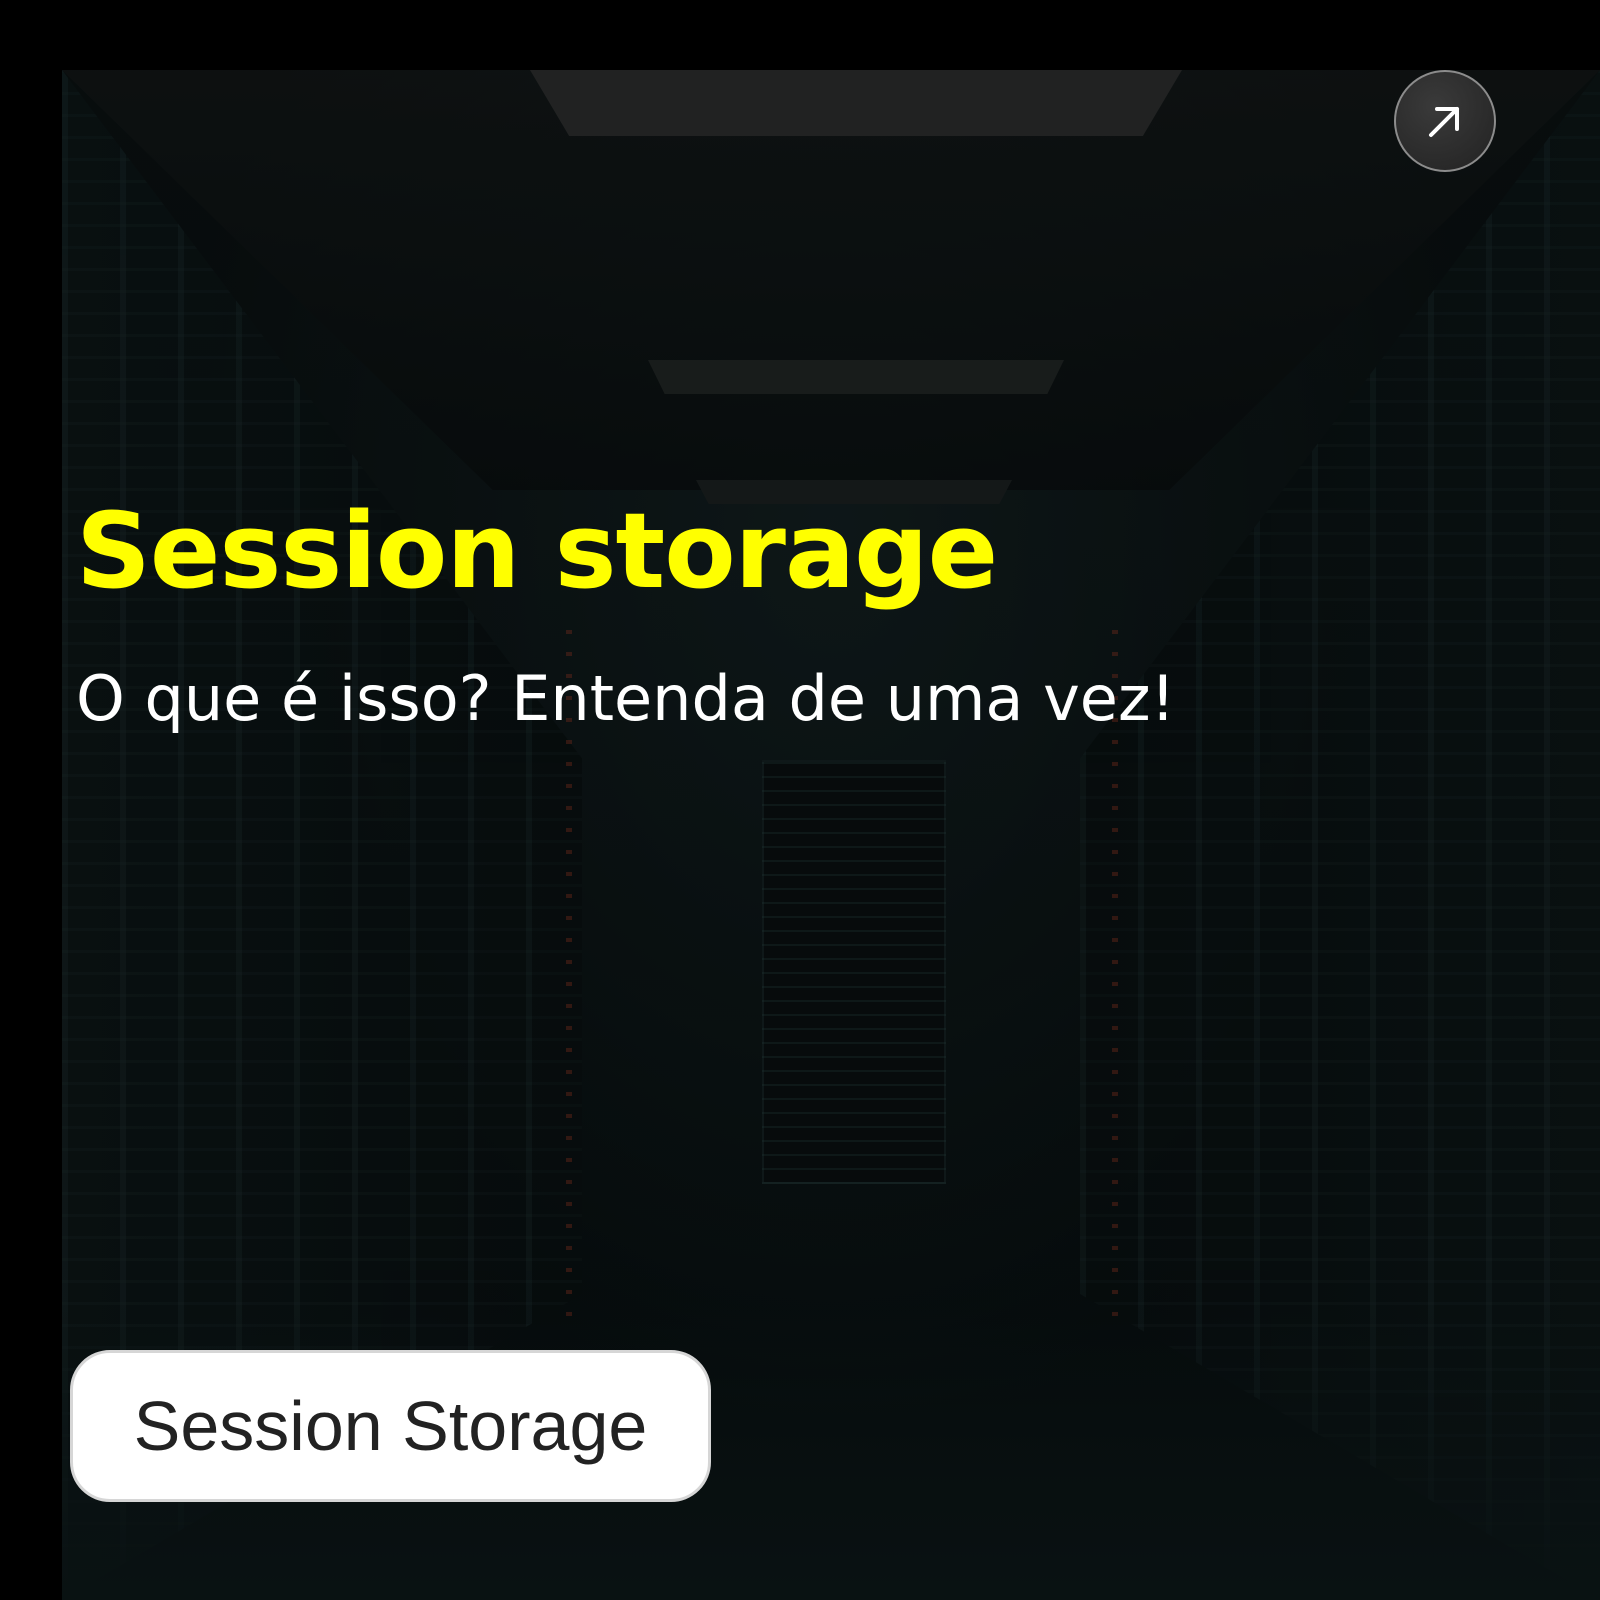 The width and height of the screenshot is (1600, 1600). I want to click on page-subtitle: O que é isso? Entenda de uma vez!, so click(626, 698).